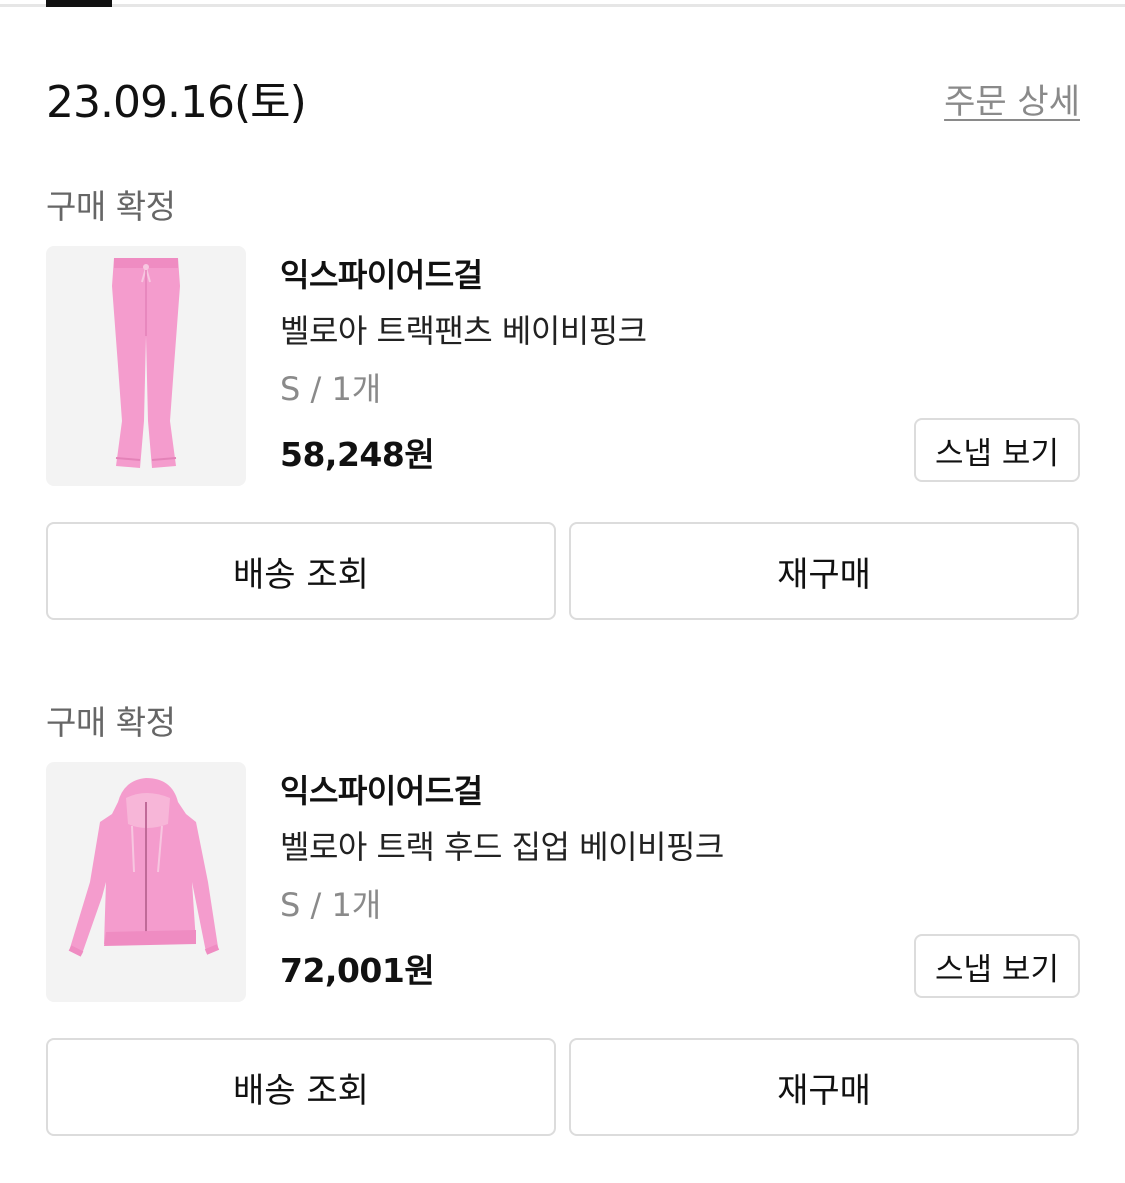 The height and width of the screenshot is (1183, 1125). What do you see at coordinates (79, 3) in the screenshot?
I see `active-tab-indicator` at bounding box center [79, 3].